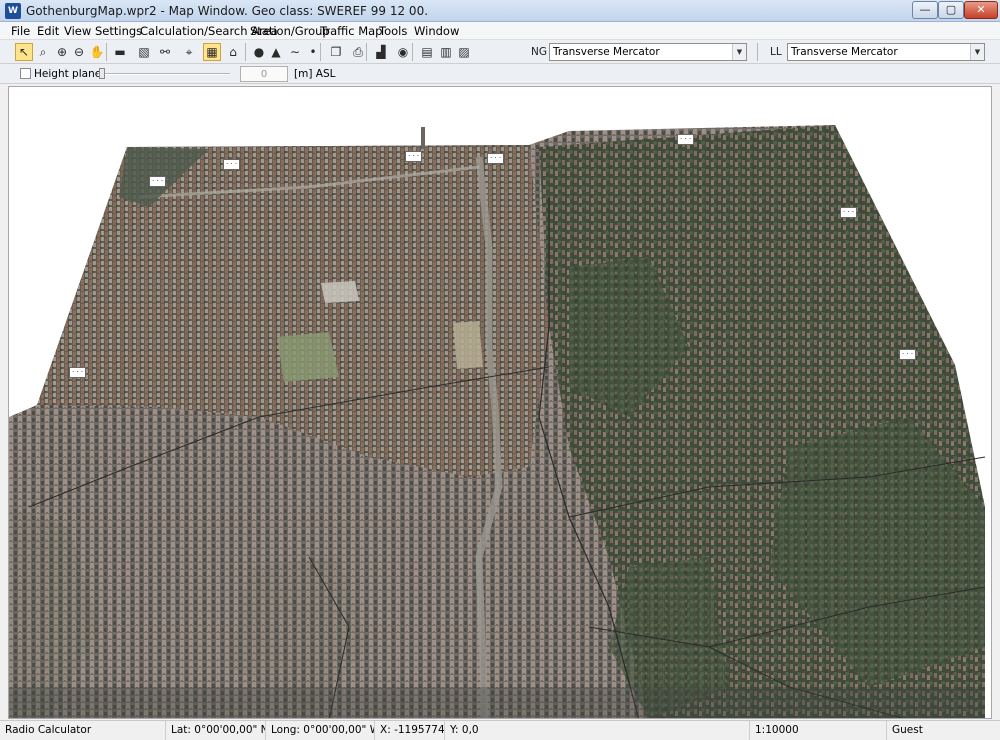 The image size is (1000, 740). What do you see at coordinates (381, 52) in the screenshot?
I see `profile-chart-icon: ▟` at bounding box center [381, 52].